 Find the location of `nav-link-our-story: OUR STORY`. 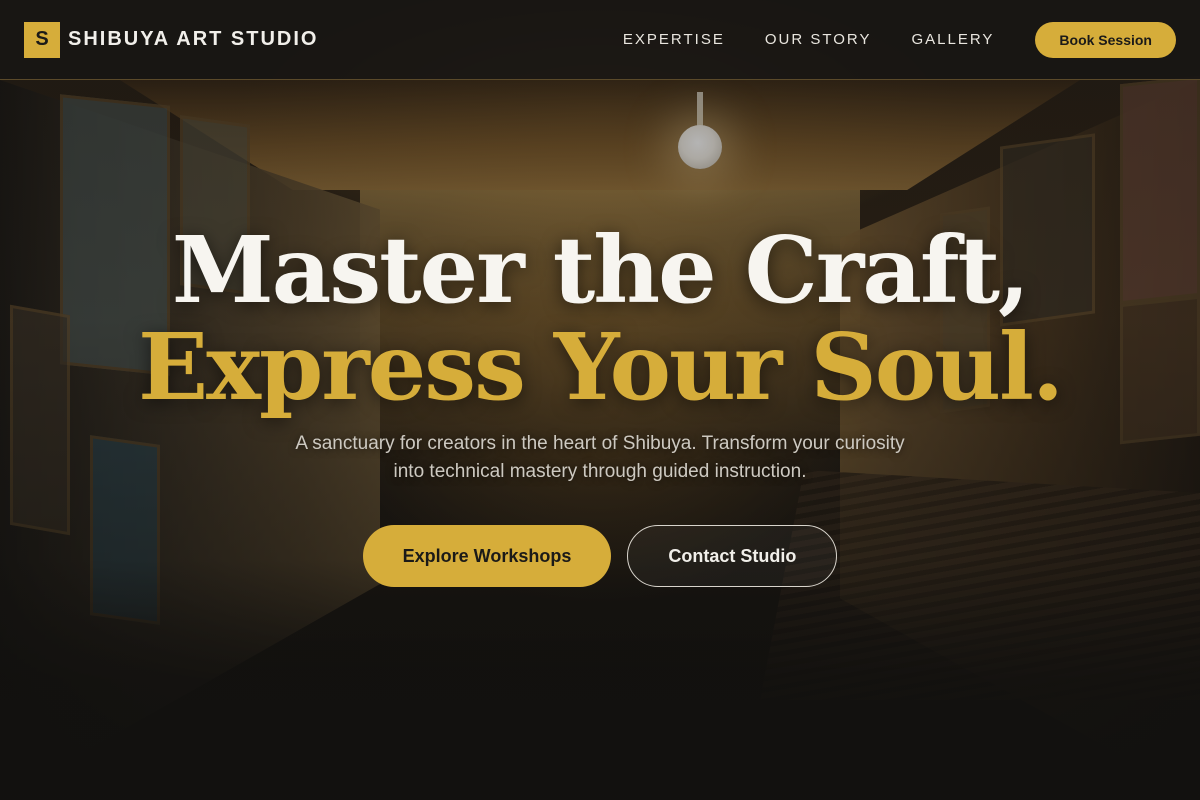

nav-link-our-story: OUR STORY is located at coordinates (818, 39).